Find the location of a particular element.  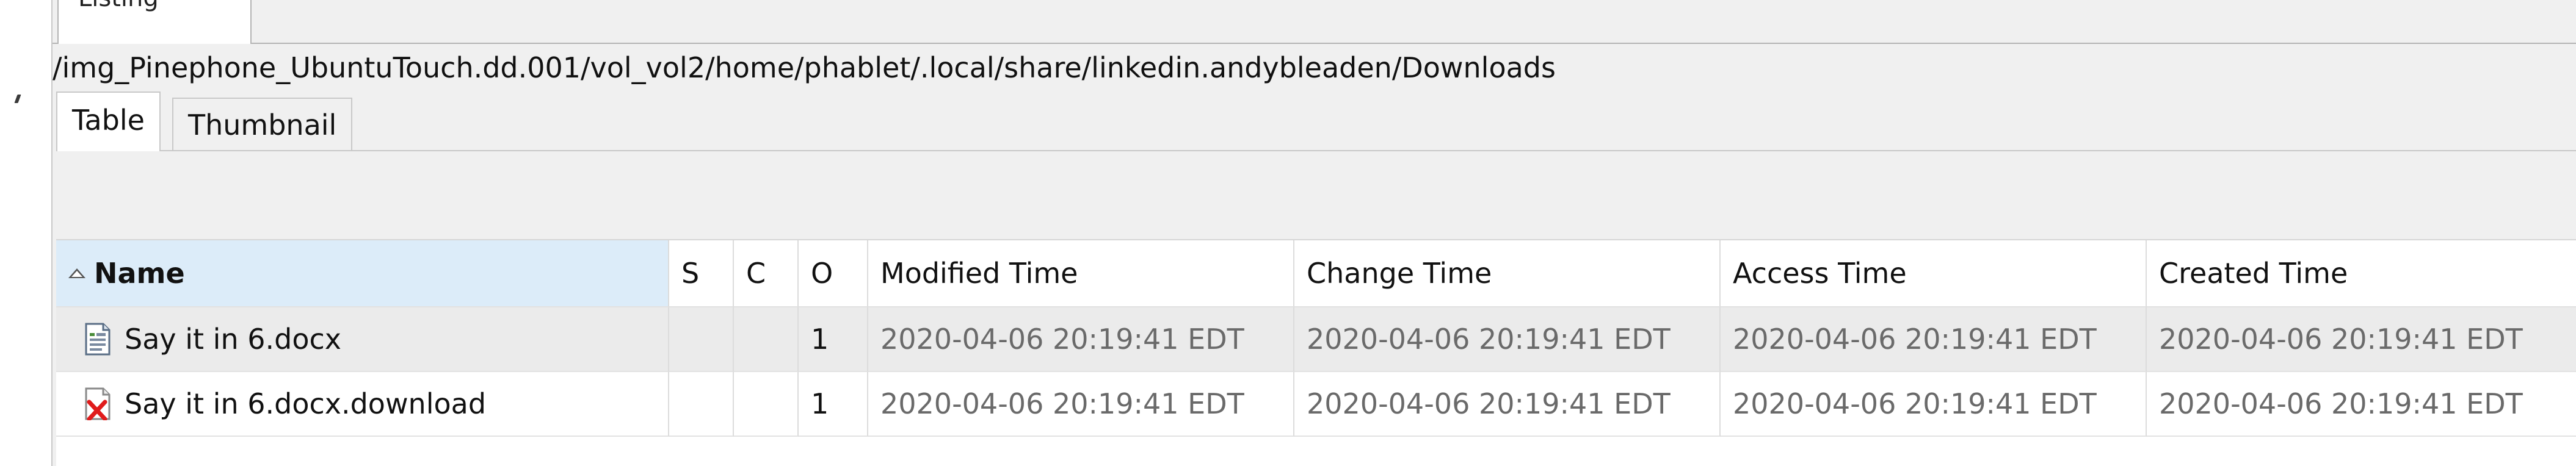

column-header-modified-time: Modified Time is located at coordinates (1081, 273).